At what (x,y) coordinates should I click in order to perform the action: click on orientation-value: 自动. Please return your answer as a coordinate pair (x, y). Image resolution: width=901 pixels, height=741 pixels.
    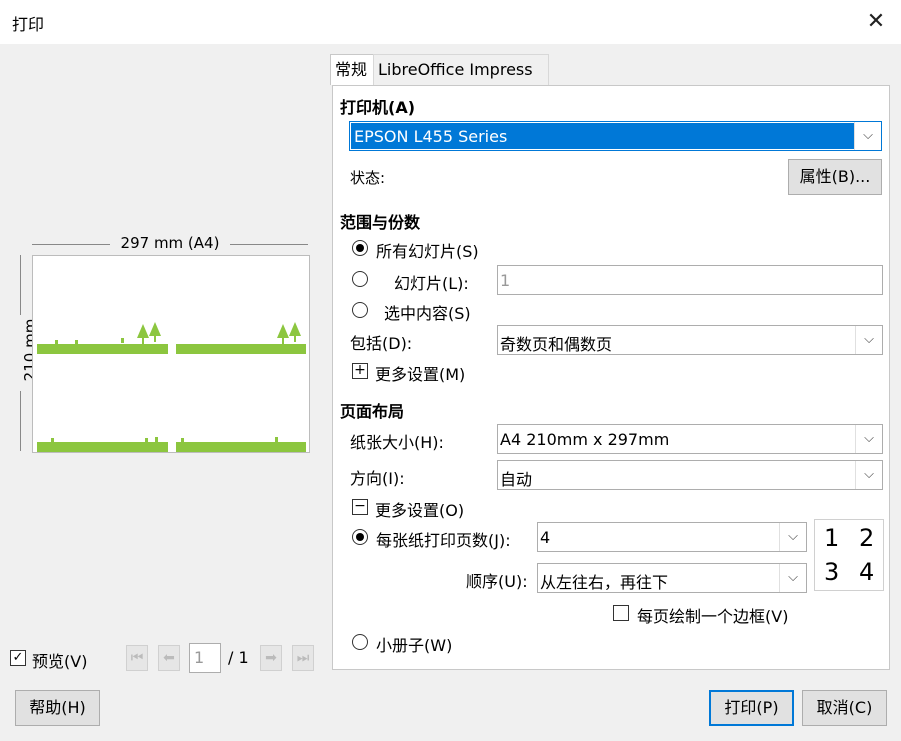
    Looking at the image, I should click on (516, 479).